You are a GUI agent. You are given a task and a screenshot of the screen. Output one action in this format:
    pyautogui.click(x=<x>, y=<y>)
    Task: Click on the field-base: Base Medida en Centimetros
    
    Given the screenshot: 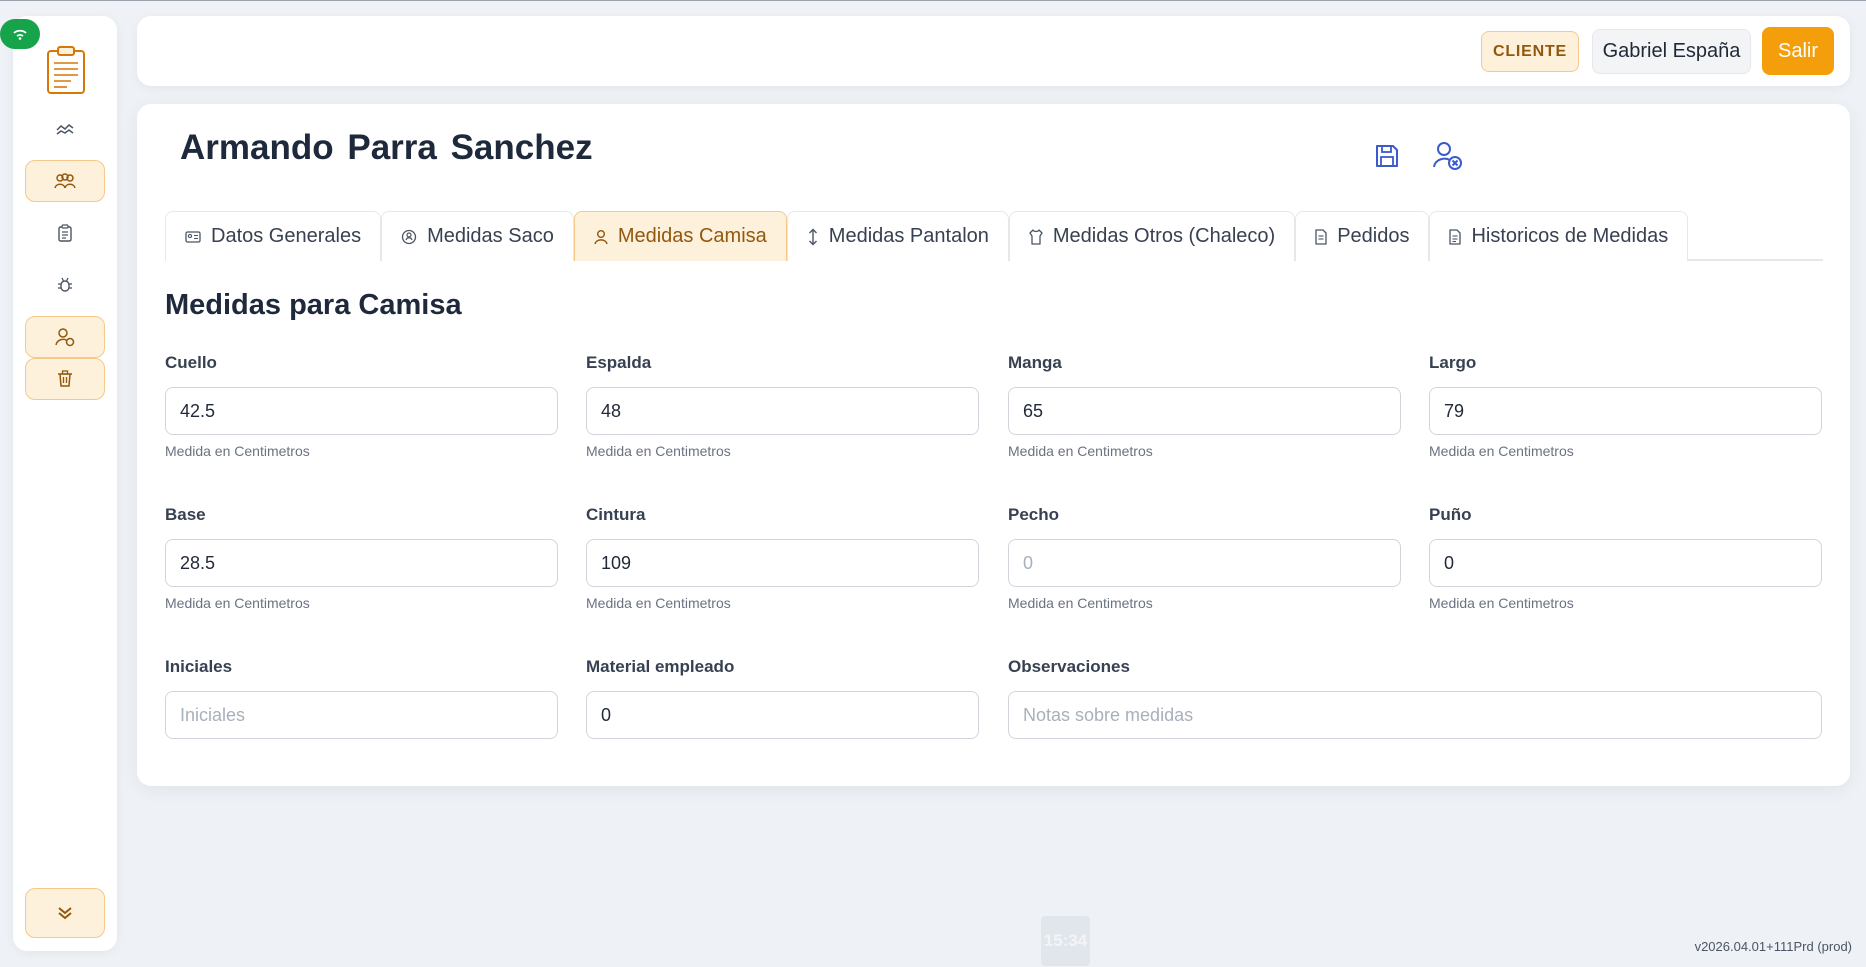 What is the action you would take?
    pyautogui.click(x=361, y=558)
    